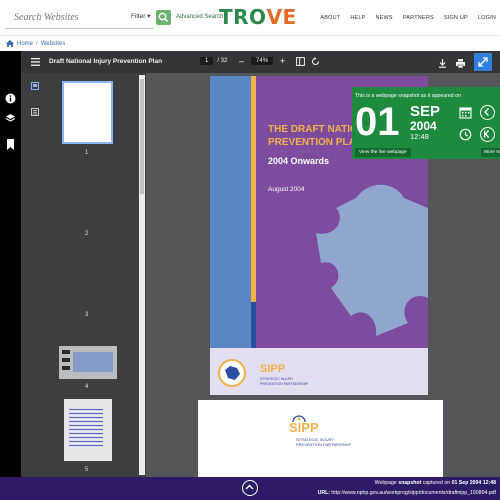 This screenshot has width=500, height=500. Describe the element at coordinates (253, 325) in the screenshot. I see `cover-navy-stripe` at that location.